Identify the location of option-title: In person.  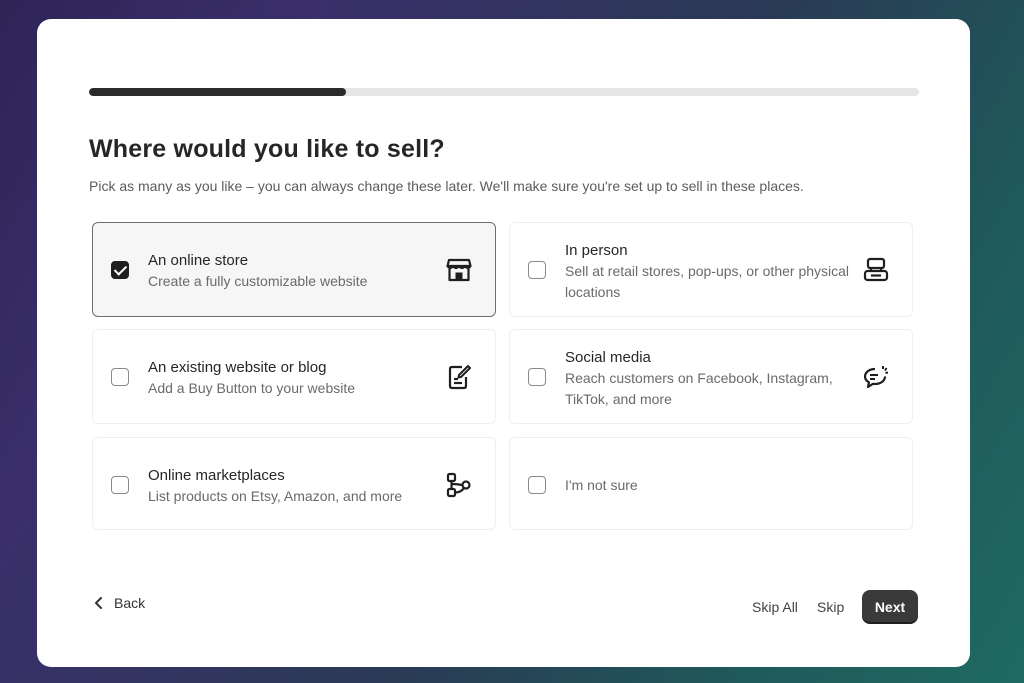
(596, 250).